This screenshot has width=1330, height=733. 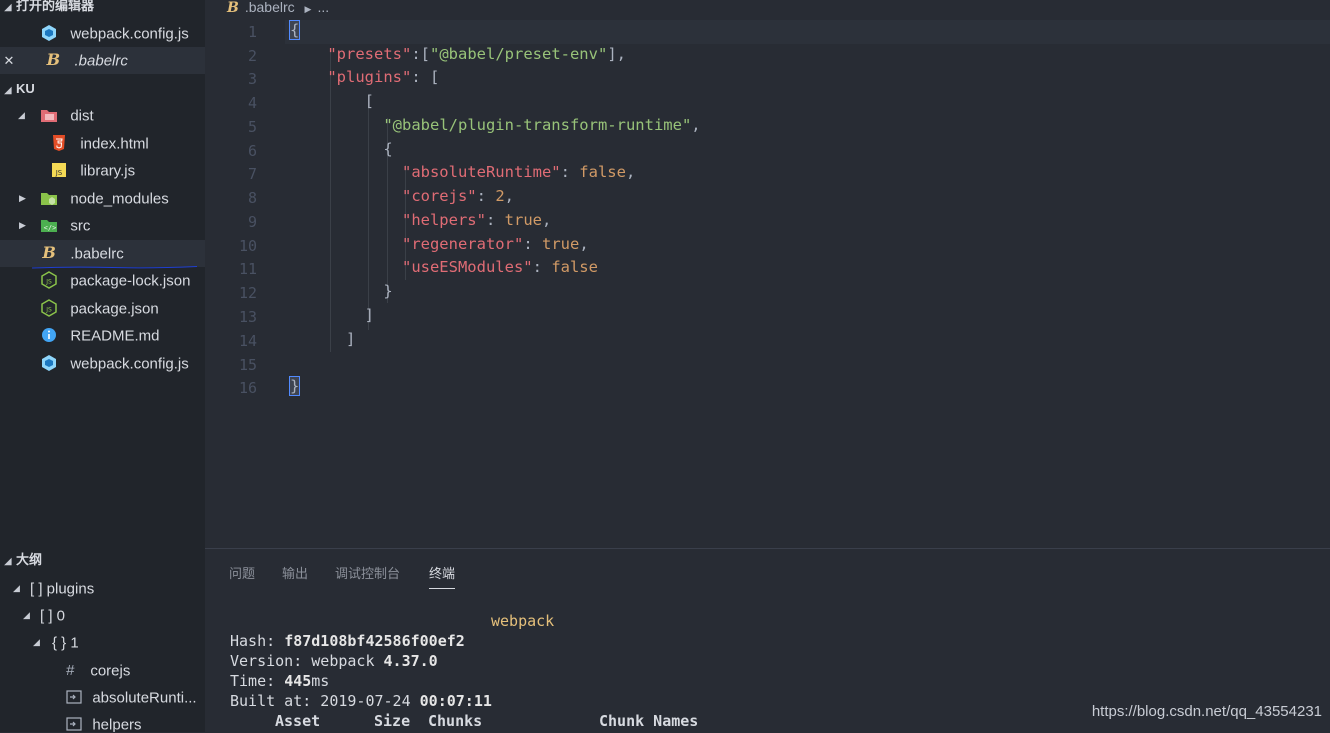 I want to click on javascript-icon: JS, so click(x=59, y=170).